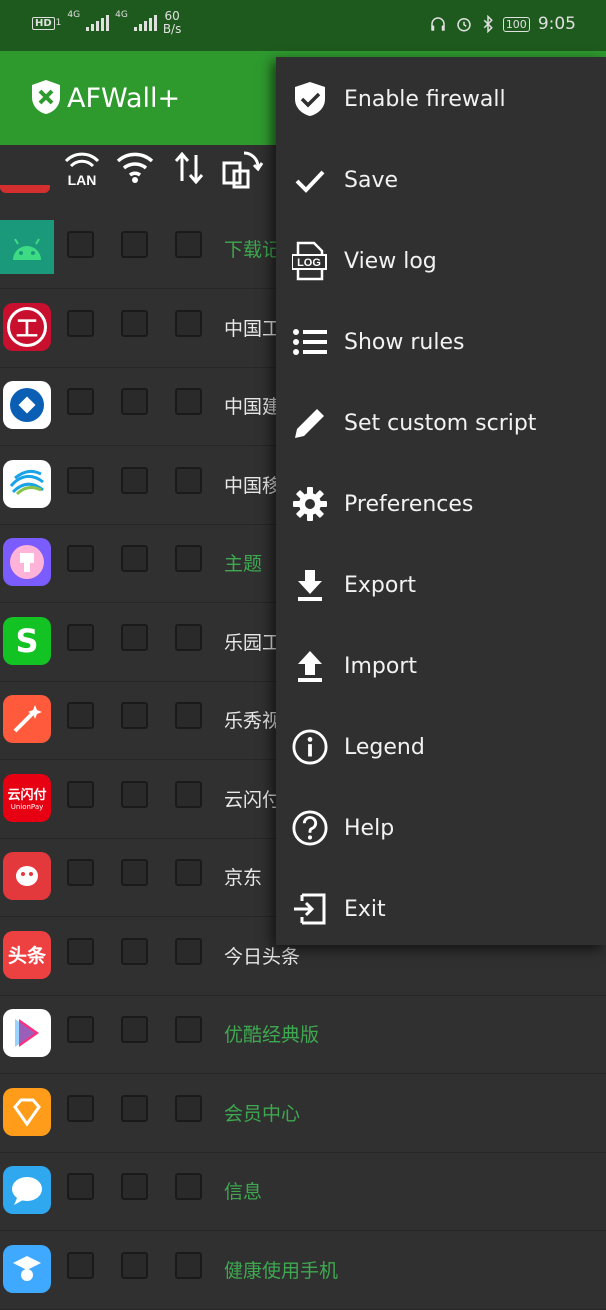  I want to click on app-row: 信息, so click(303, 1191).